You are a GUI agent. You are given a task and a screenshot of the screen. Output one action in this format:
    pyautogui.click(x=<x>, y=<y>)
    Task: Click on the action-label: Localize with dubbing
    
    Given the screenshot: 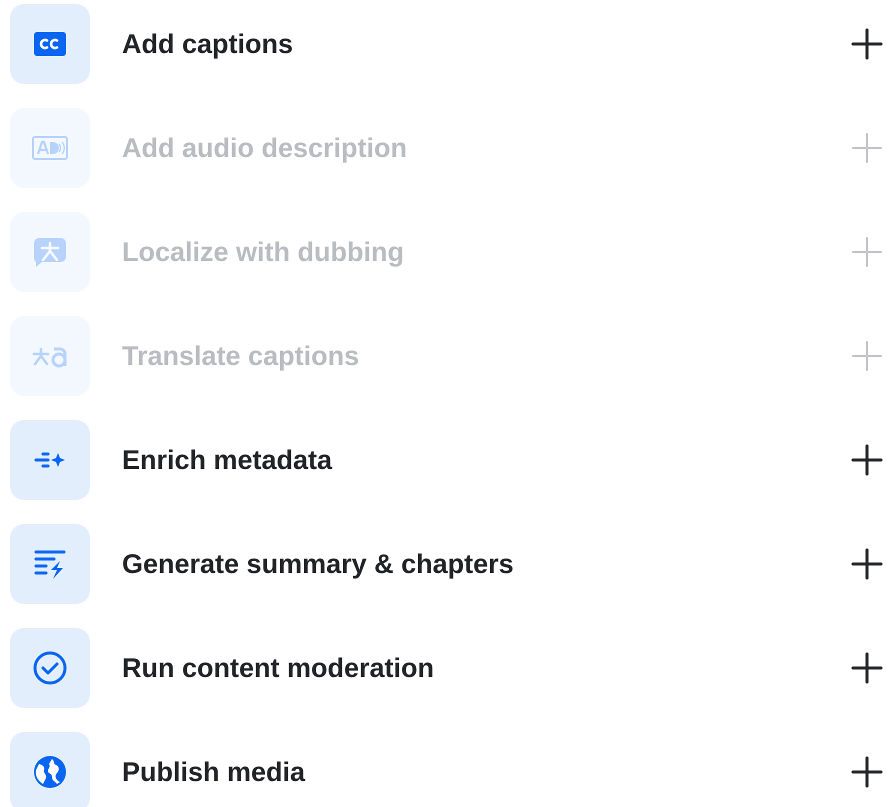 What is the action you would take?
    pyautogui.click(x=263, y=252)
    